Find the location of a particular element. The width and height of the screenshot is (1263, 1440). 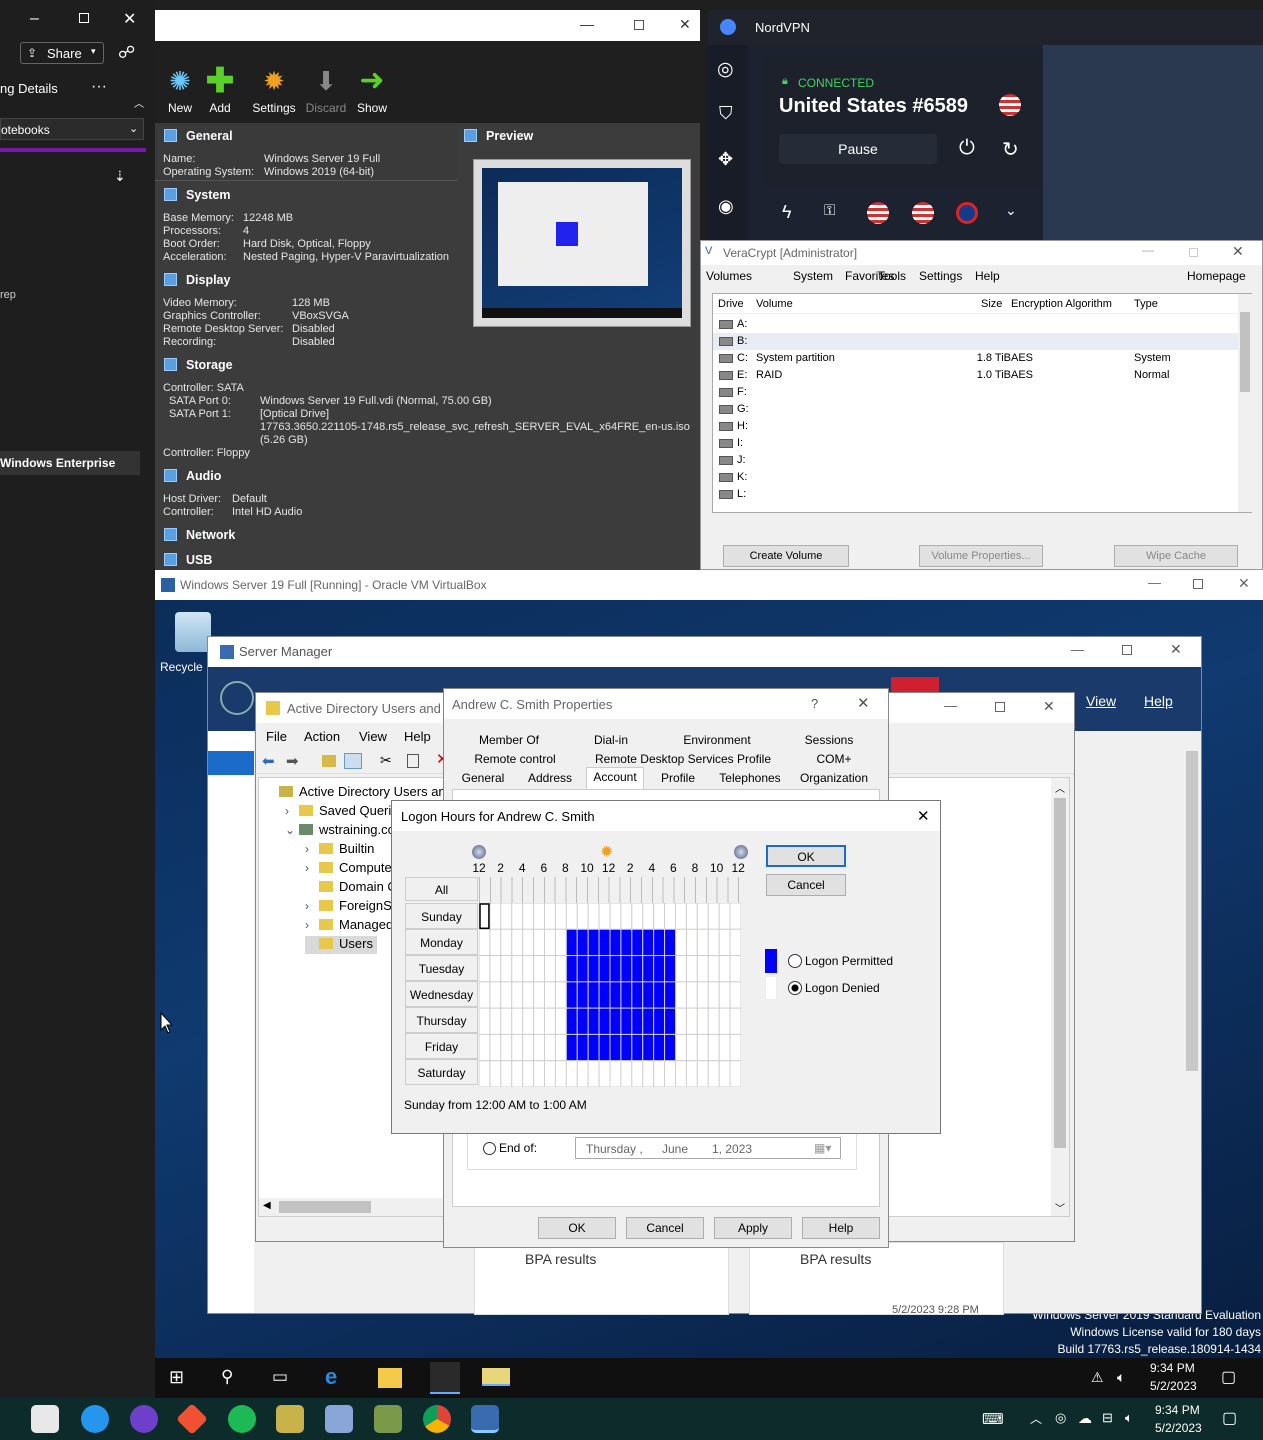

preview-section-header: Preview is located at coordinates (498, 136).